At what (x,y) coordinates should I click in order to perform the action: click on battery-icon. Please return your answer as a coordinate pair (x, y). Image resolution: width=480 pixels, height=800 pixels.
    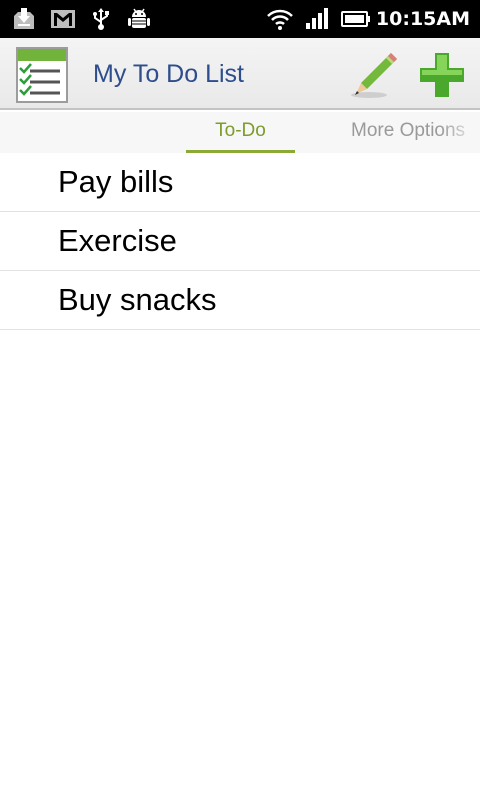
    Looking at the image, I should click on (355, 19).